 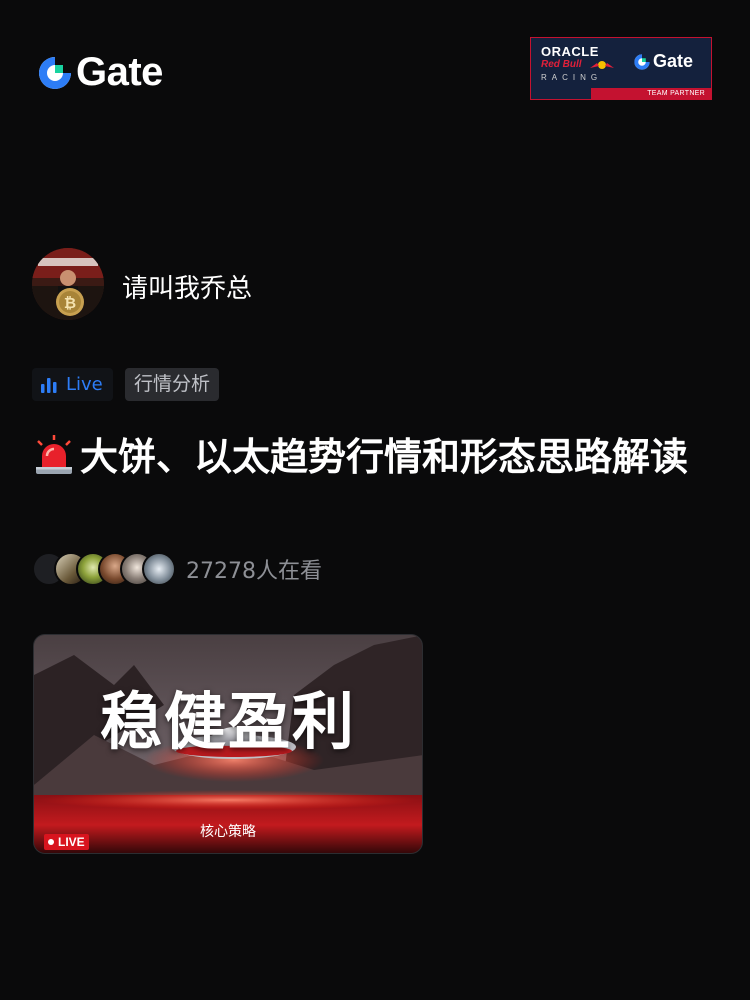 I want to click on gate-logo-small-icon, so click(x=642, y=61).